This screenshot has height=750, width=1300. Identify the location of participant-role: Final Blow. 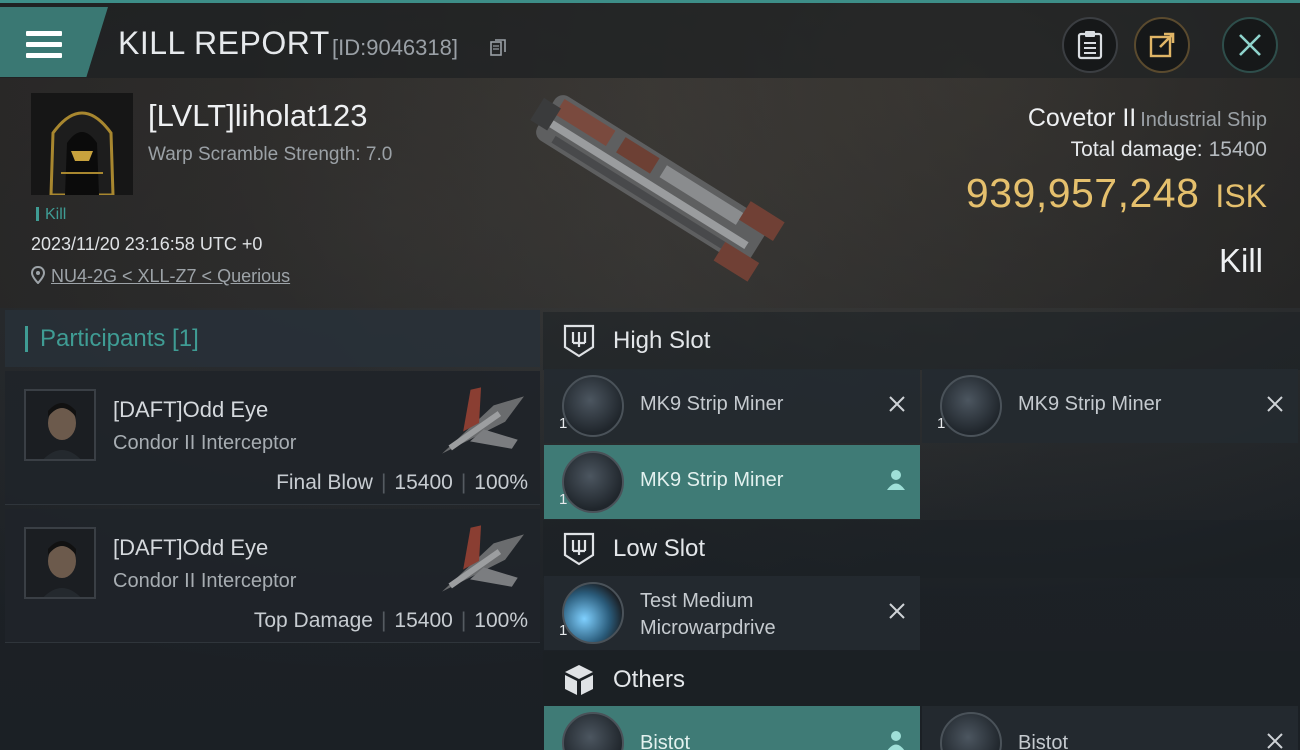
(324, 482).